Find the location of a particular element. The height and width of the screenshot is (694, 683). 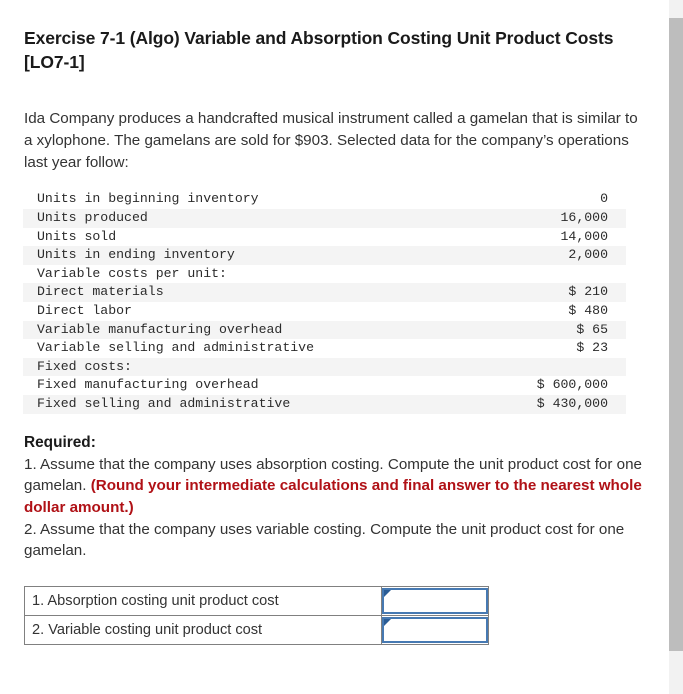

table-row-label: Units in ending inventory is located at coordinates (225, 255).